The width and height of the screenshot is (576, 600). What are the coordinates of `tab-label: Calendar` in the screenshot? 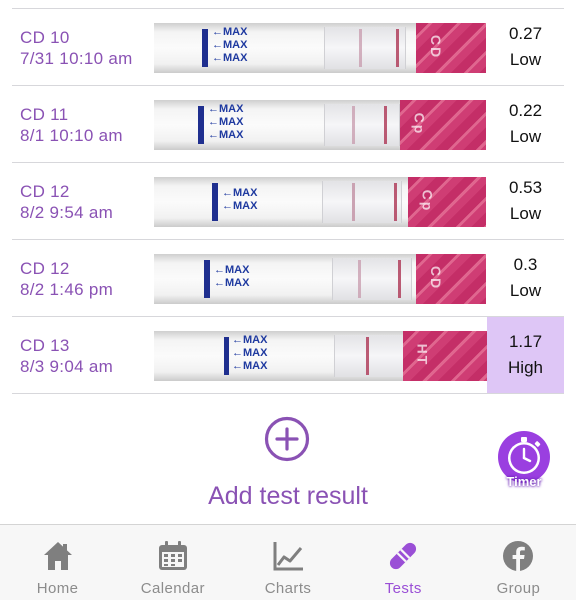 It's located at (172, 588).